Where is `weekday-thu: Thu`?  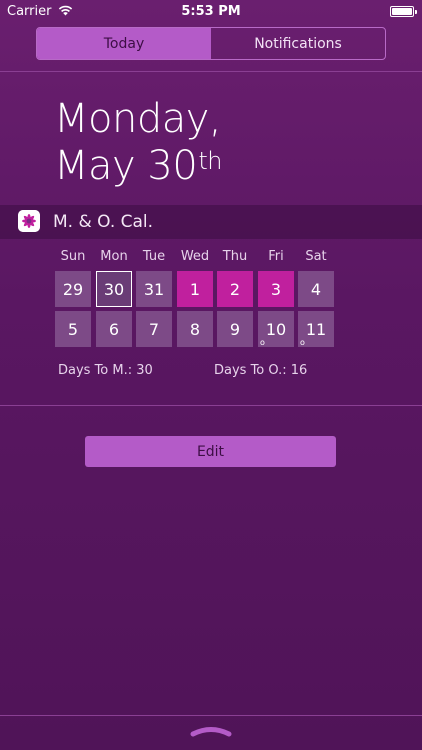 weekday-thu: Thu is located at coordinates (235, 256).